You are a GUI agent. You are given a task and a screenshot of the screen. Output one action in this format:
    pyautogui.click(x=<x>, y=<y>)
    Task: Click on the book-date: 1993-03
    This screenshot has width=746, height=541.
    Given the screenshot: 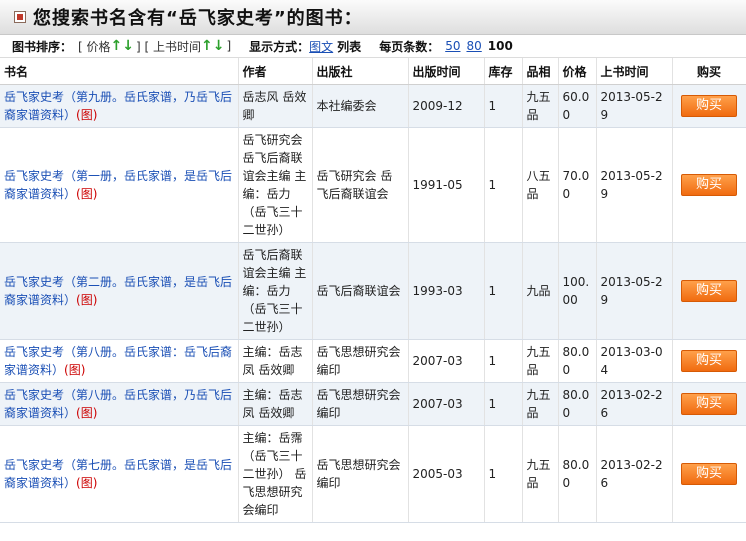 What is the action you would take?
    pyautogui.click(x=446, y=291)
    